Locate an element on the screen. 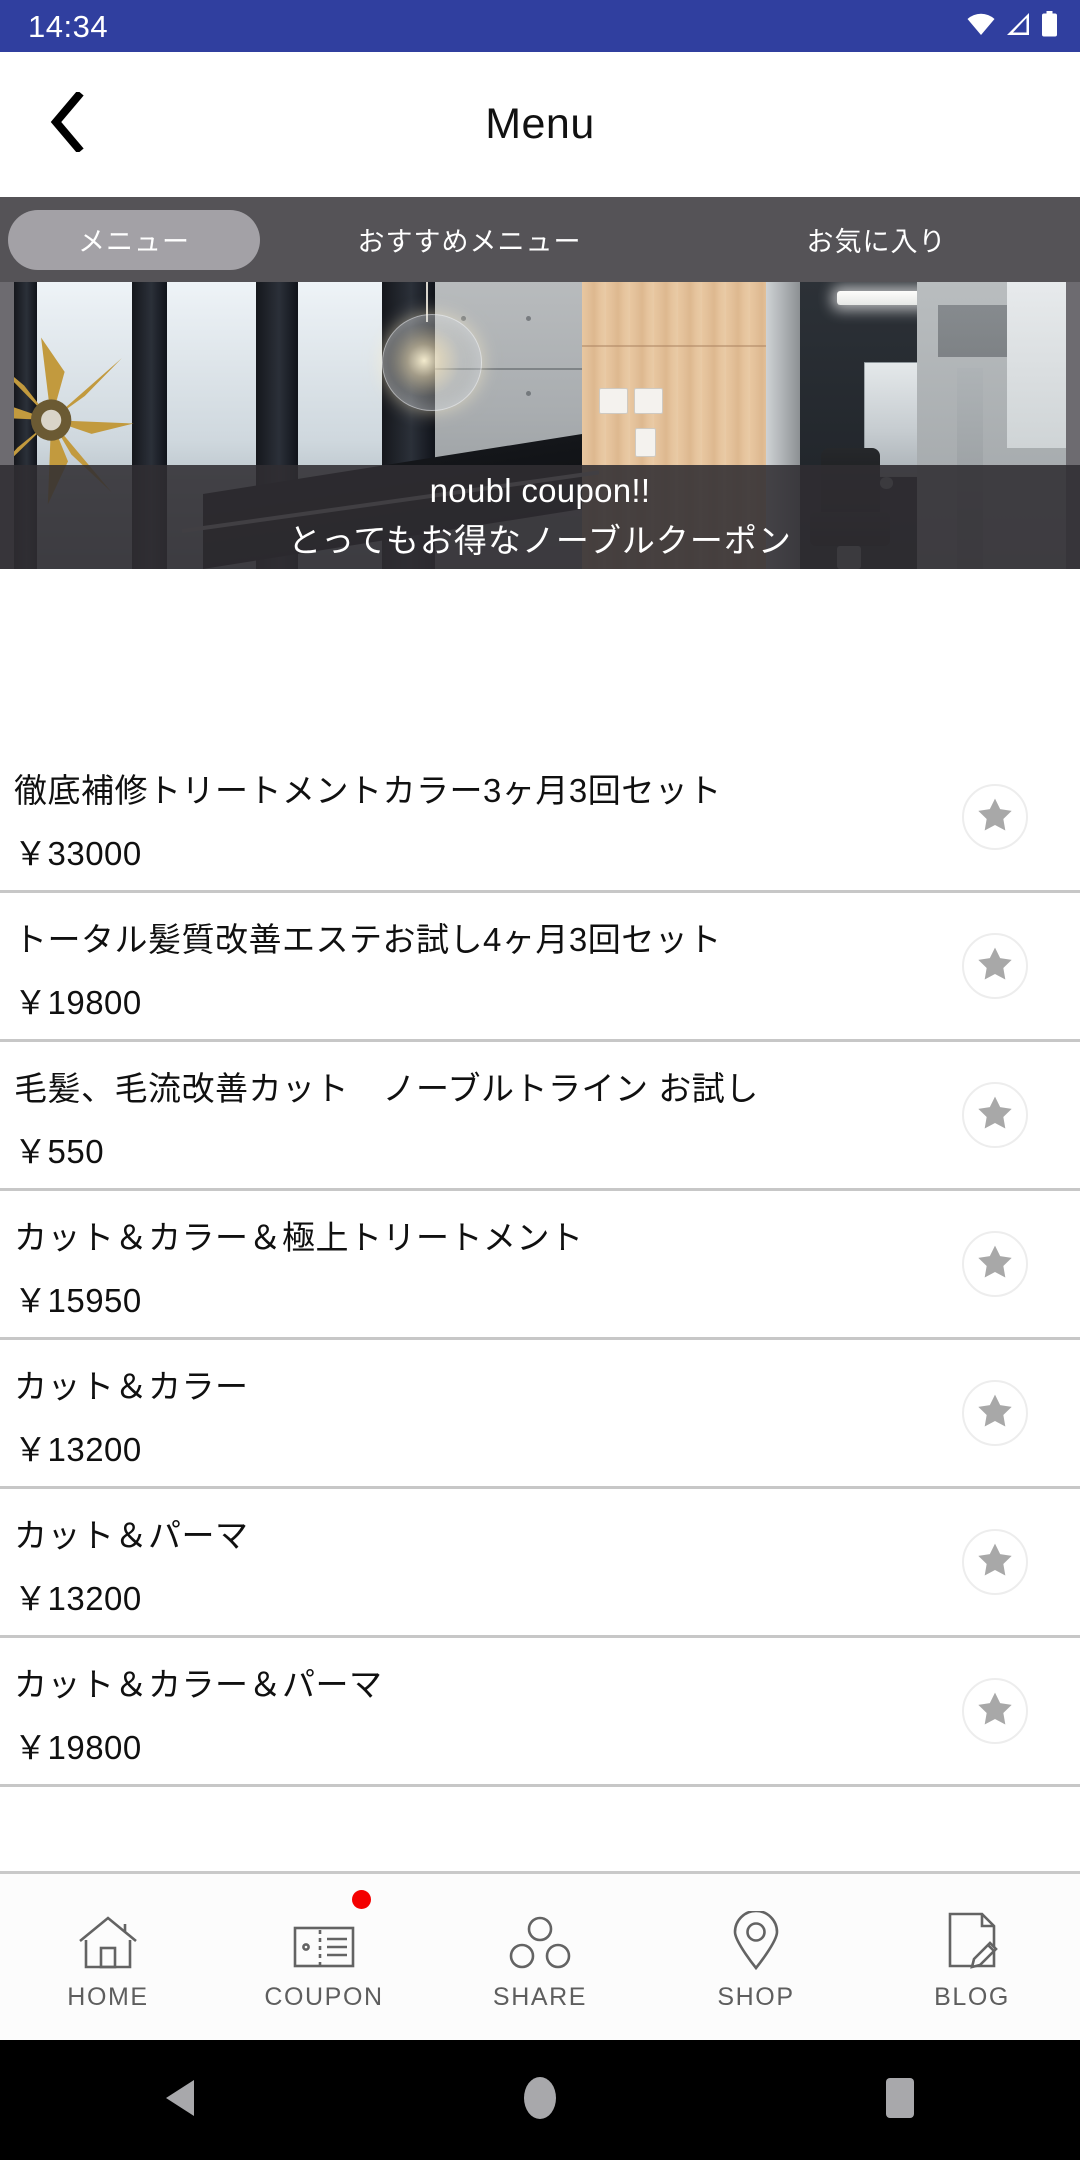 Image resolution: width=1080 pixels, height=2160 pixels. menu-list-item: カット＆カラー＆パーマ ￥19800 is located at coordinates (540, 1712).